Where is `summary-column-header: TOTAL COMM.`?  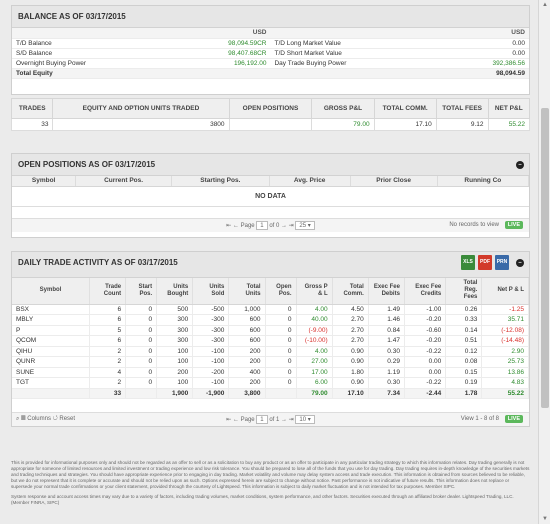 summary-column-header: TOTAL COMM. is located at coordinates (405, 108).